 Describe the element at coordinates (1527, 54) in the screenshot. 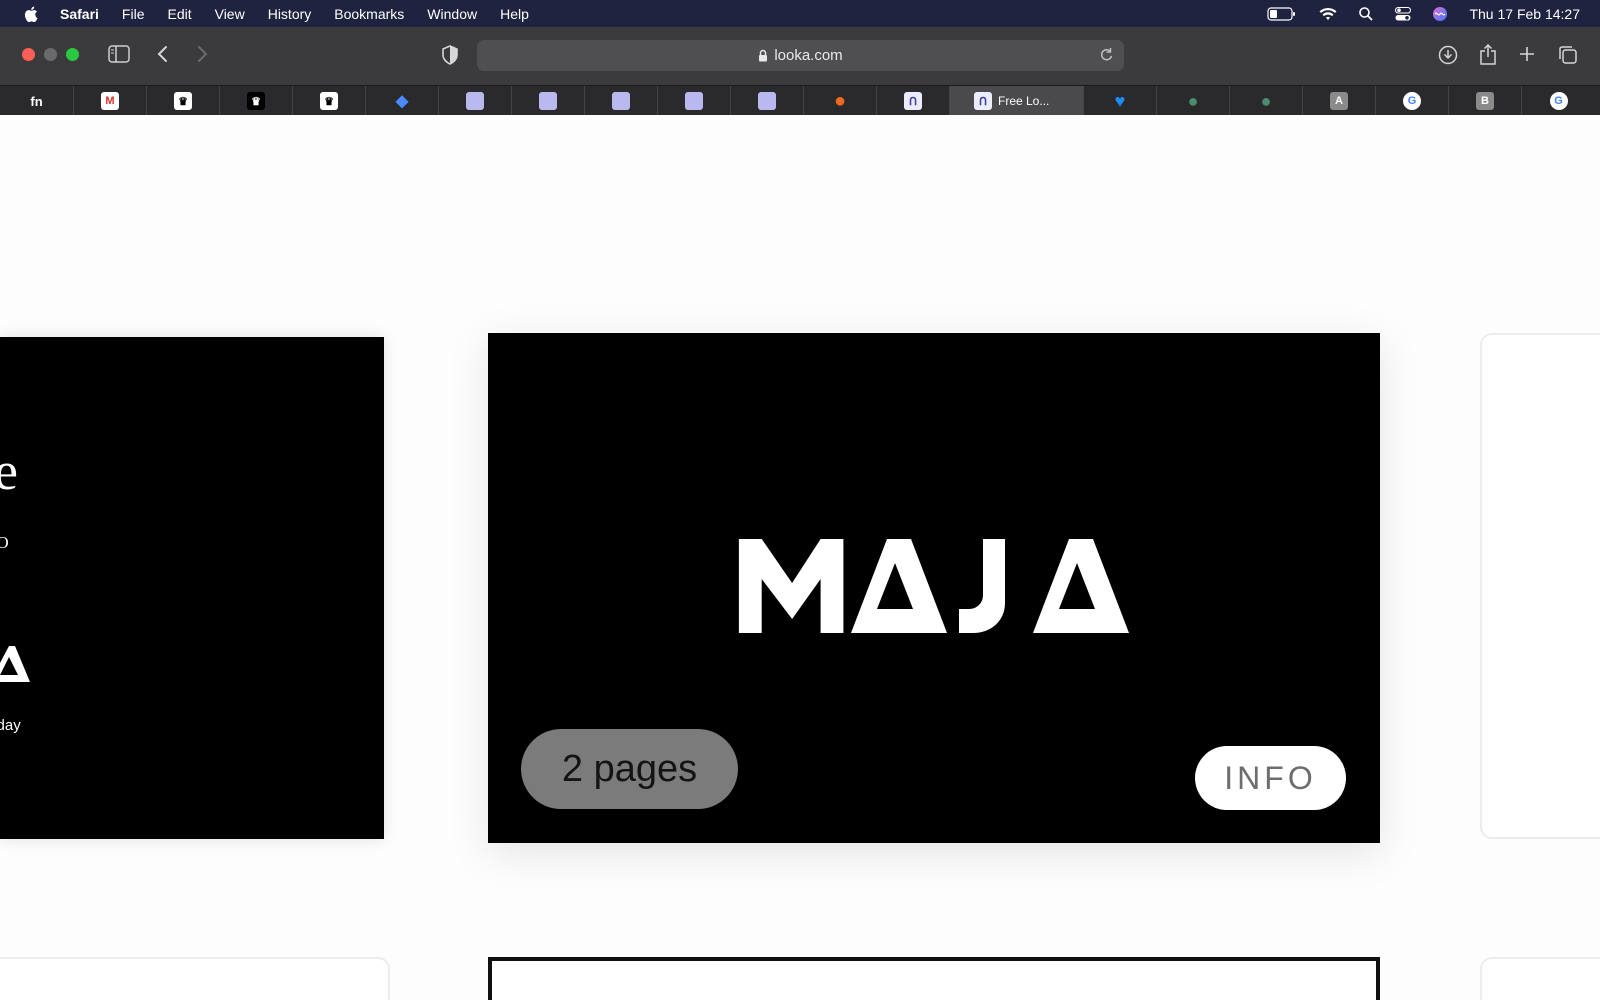

I see `new-tab-icon` at that location.